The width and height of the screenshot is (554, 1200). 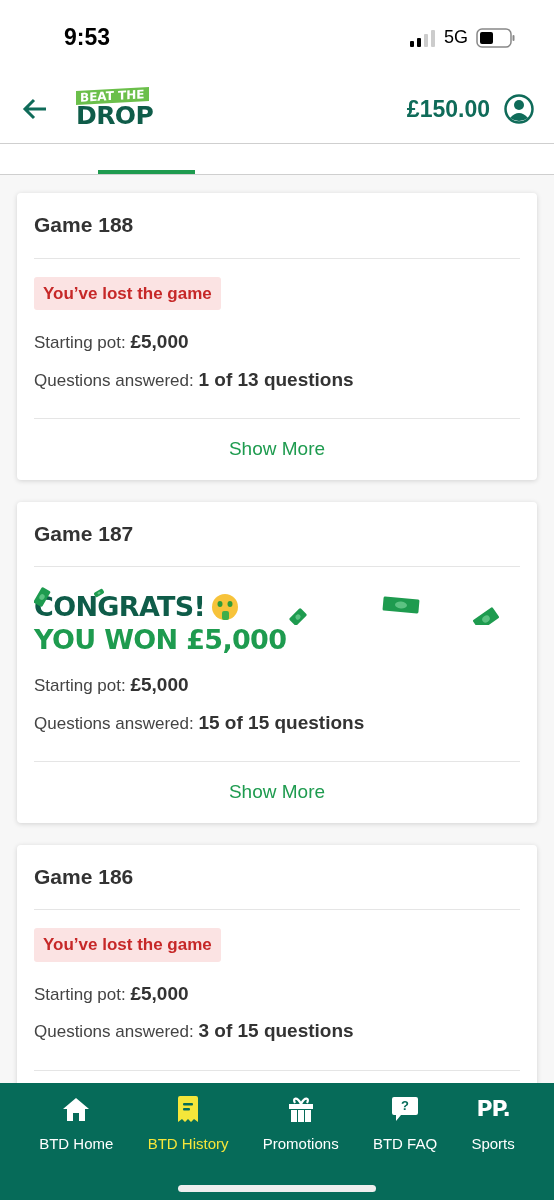 What do you see at coordinates (87, 38) in the screenshot?
I see `status-time: 9:53` at bounding box center [87, 38].